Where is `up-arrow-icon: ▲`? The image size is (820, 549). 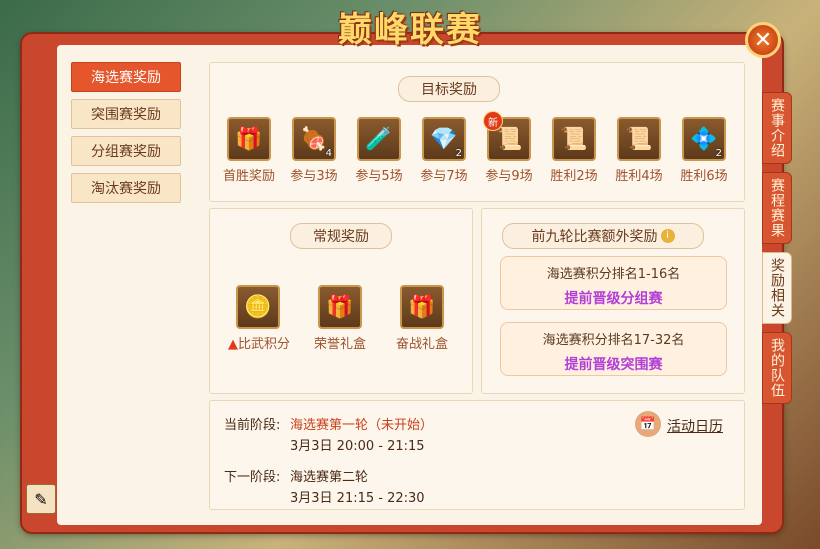 up-arrow-icon: ▲ is located at coordinates (233, 344).